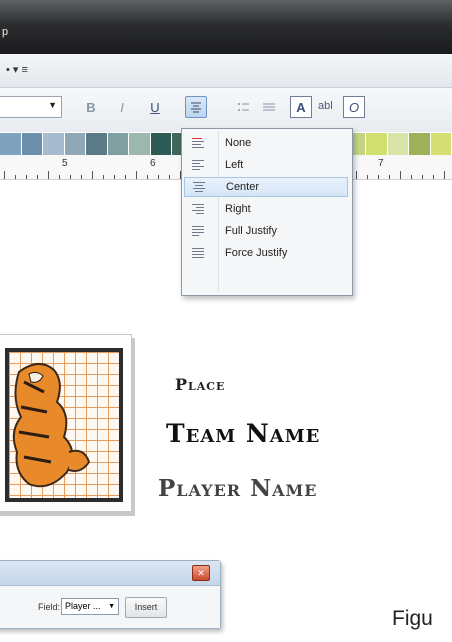 This screenshot has width=452, height=642. I want to click on player-name-text: Player Name, so click(237, 488).